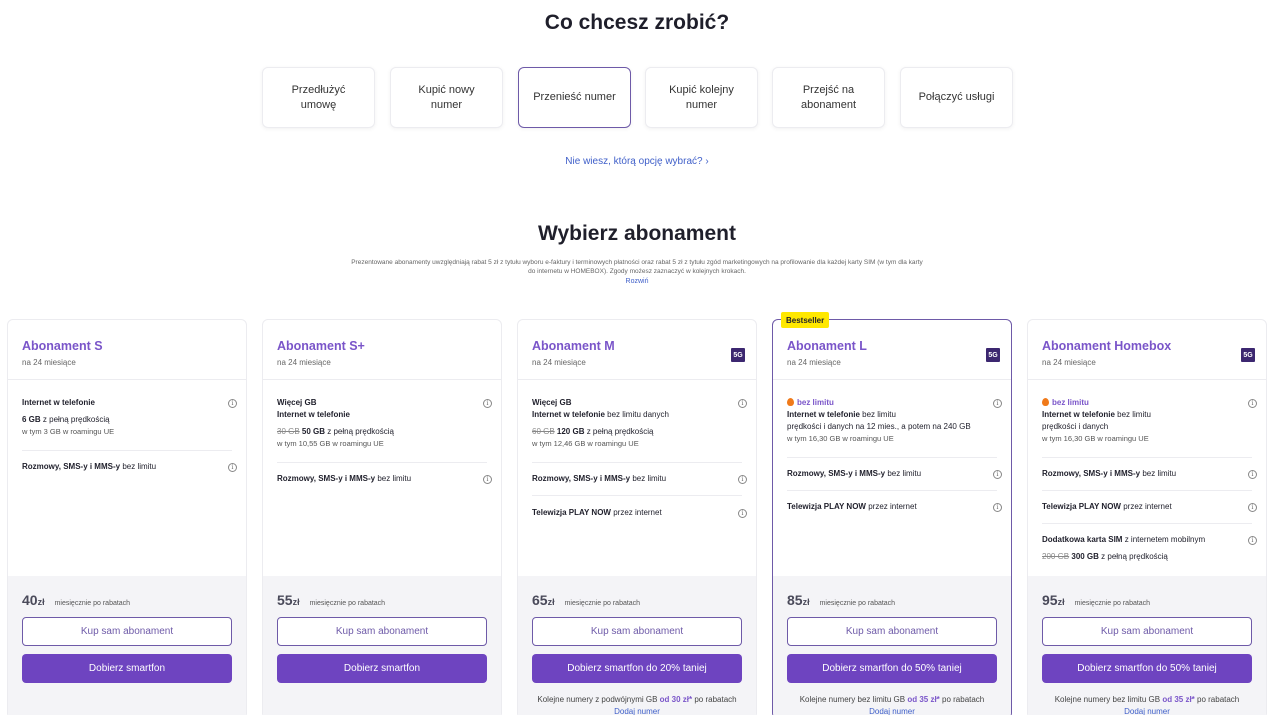 The image size is (1280, 715). Describe the element at coordinates (805, 320) in the screenshot. I see `bestseller-badge: Bestseller` at that location.